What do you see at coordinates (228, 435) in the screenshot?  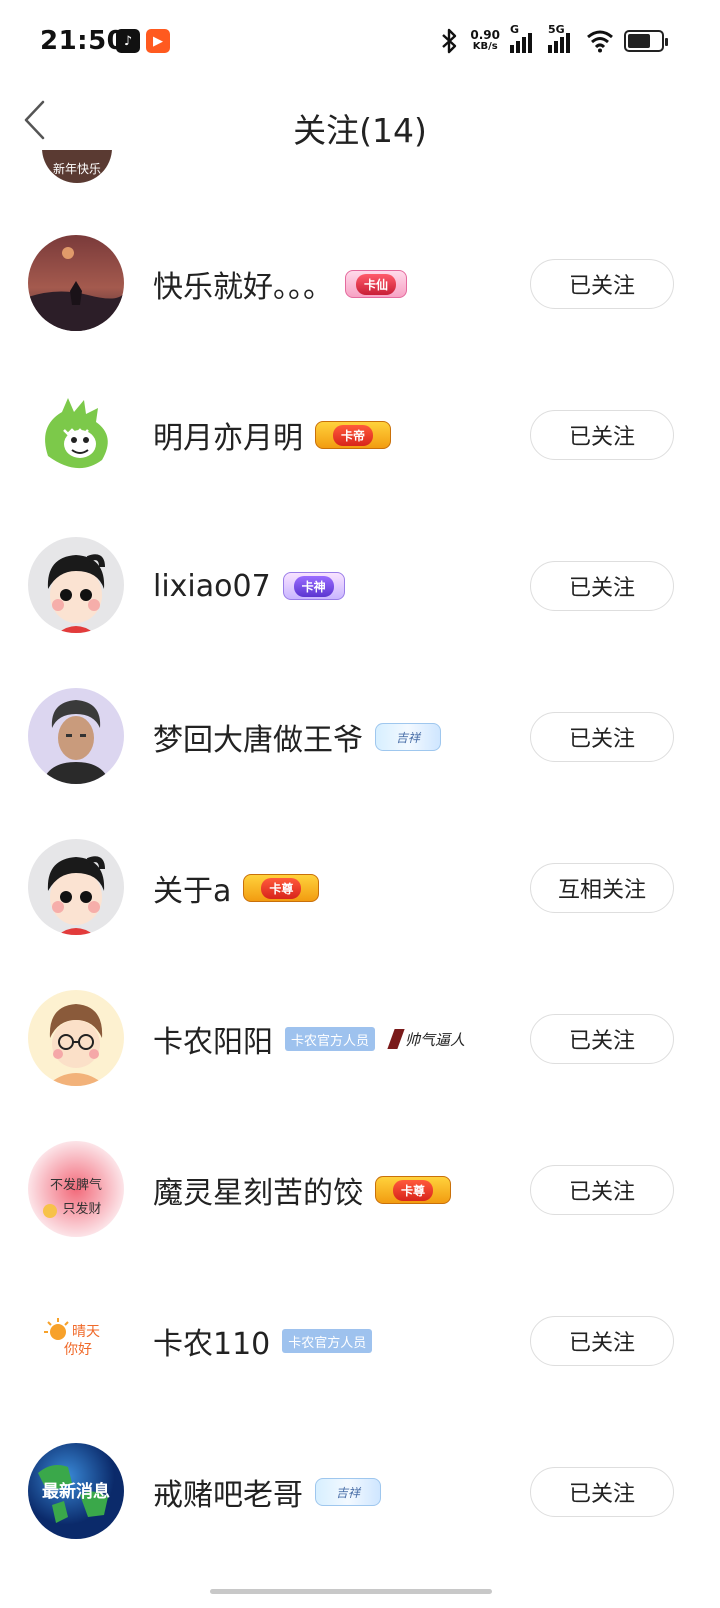 I see `user-name: 明月亦月明` at bounding box center [228, 435].